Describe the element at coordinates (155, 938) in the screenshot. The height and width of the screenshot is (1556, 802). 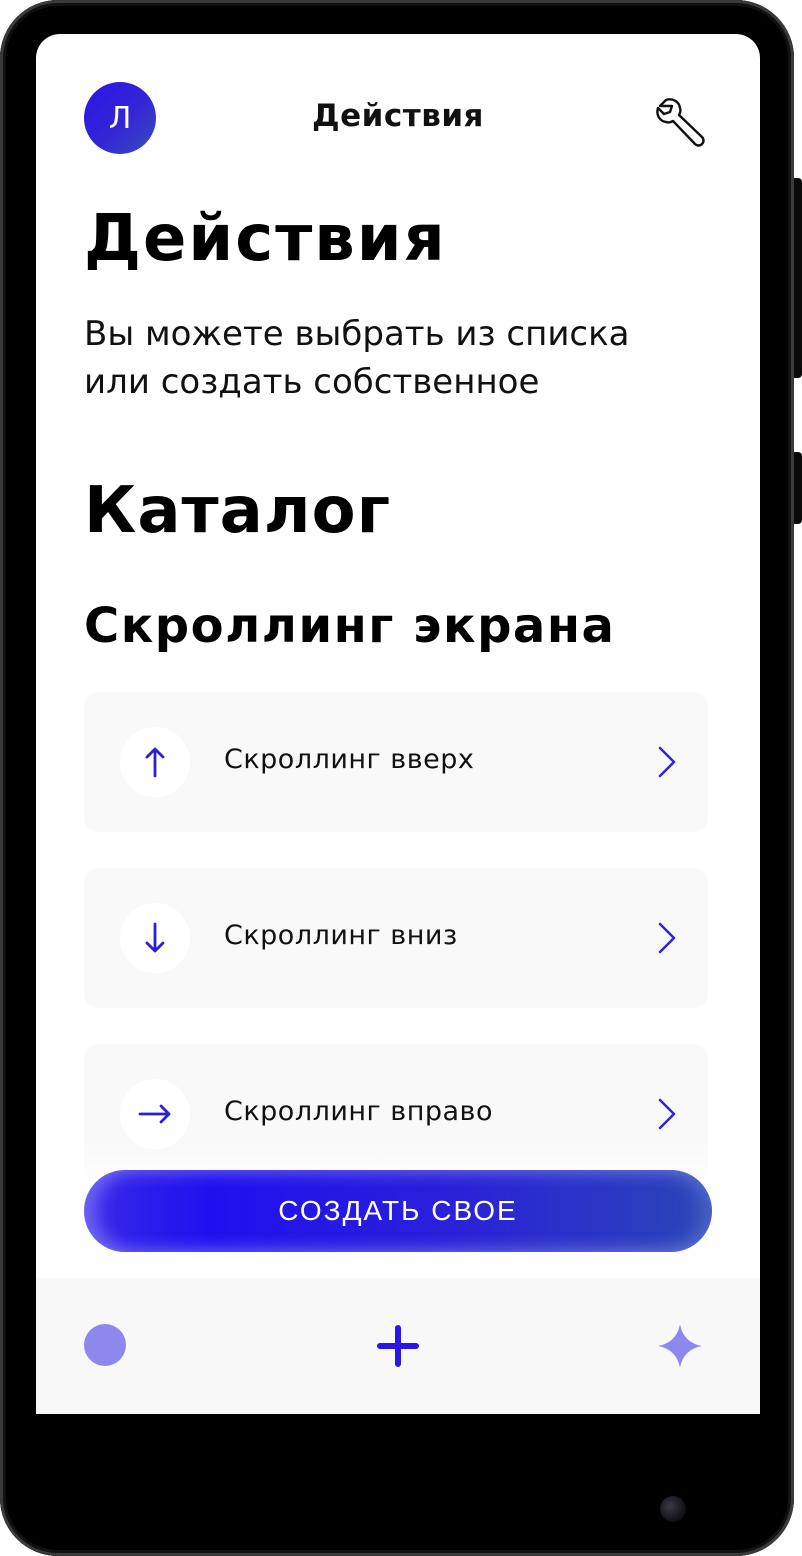
I see `arrow-down-icon` at that location.